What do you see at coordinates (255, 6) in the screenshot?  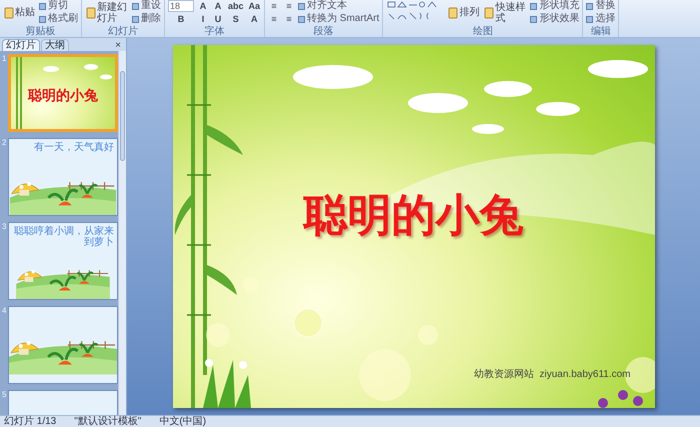 I see `format-button: Aa` at bounding box center [255, 6].